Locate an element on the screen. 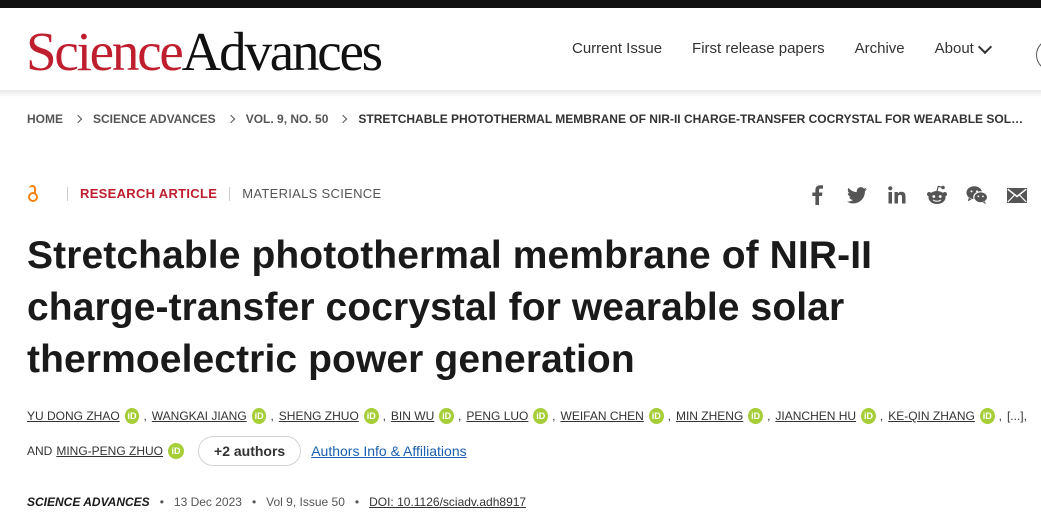 The width and height of the screenshot is (1041, 516). doi-link: DOI: 10.1126/sciadv.adh8917 is located at coordinates (447, 502).